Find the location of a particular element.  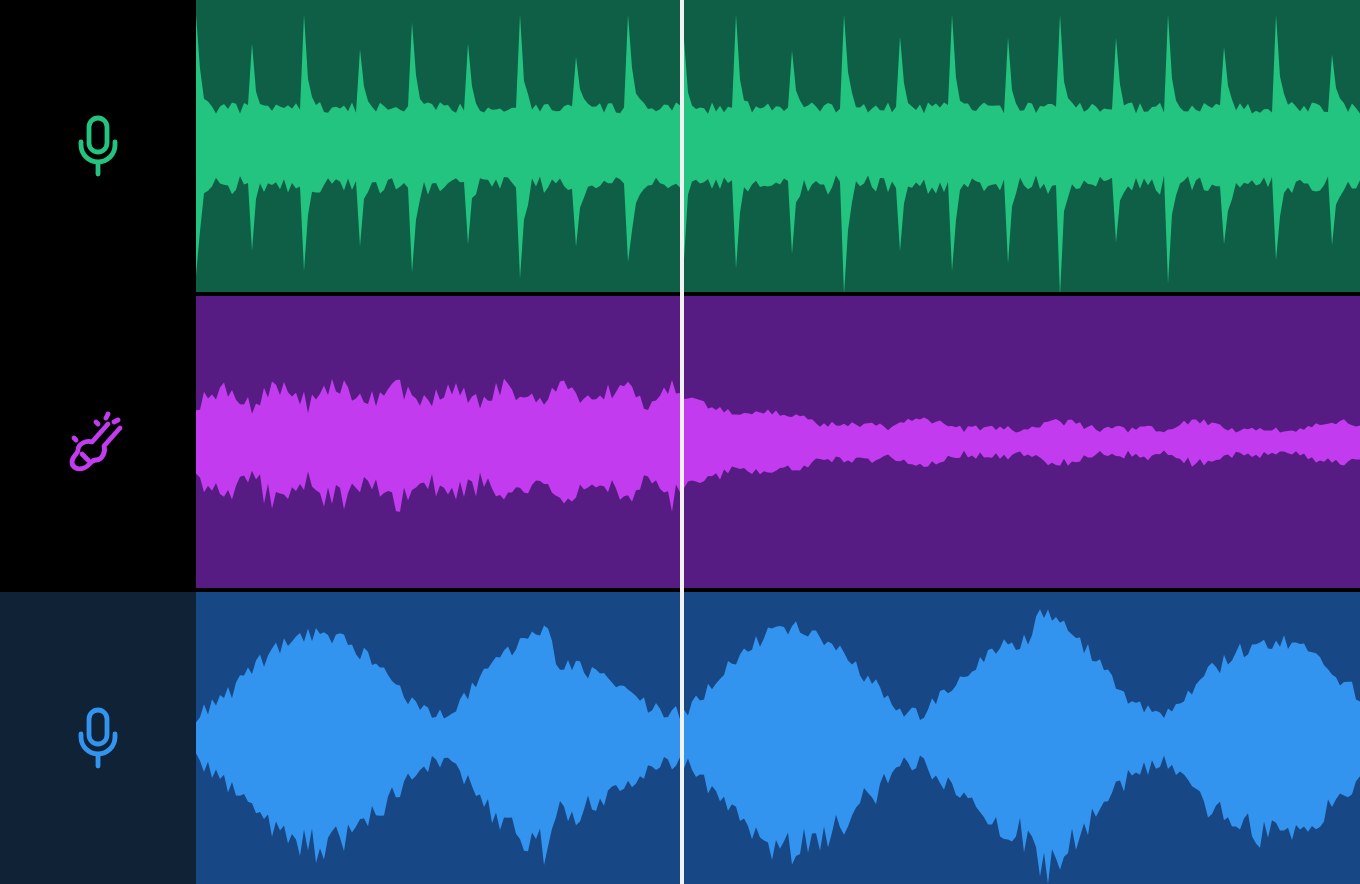

playhead-line is located at coordinates (682, 442).